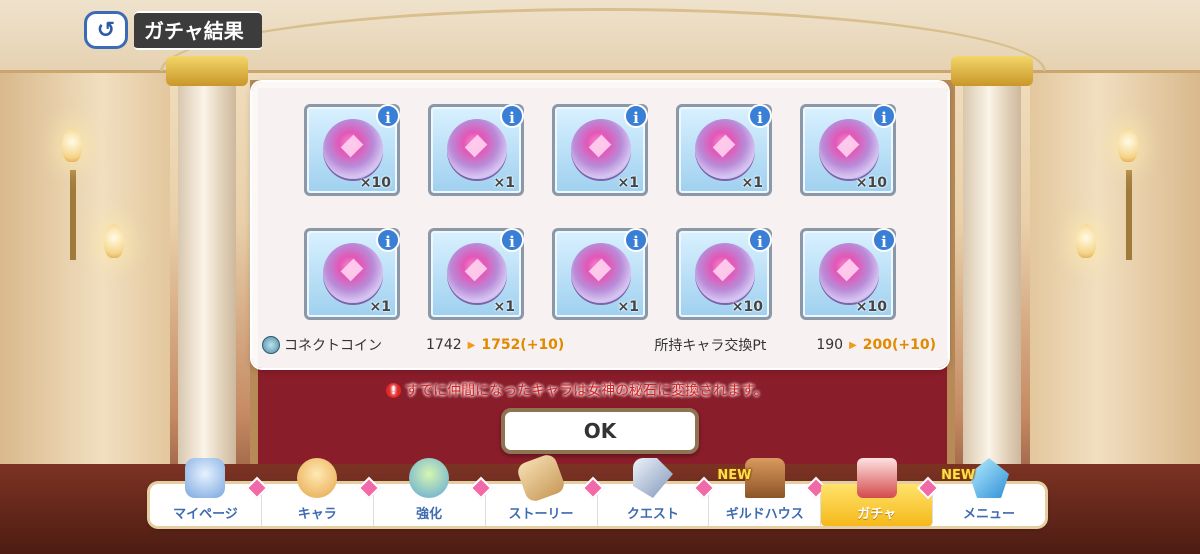 Image resolution: width=1200 pixels, height=554 pixels. What do you see at coordinates (271, 345) in the screenshot?
I see `connect-coin-icon` at bounding box center [271, 345].